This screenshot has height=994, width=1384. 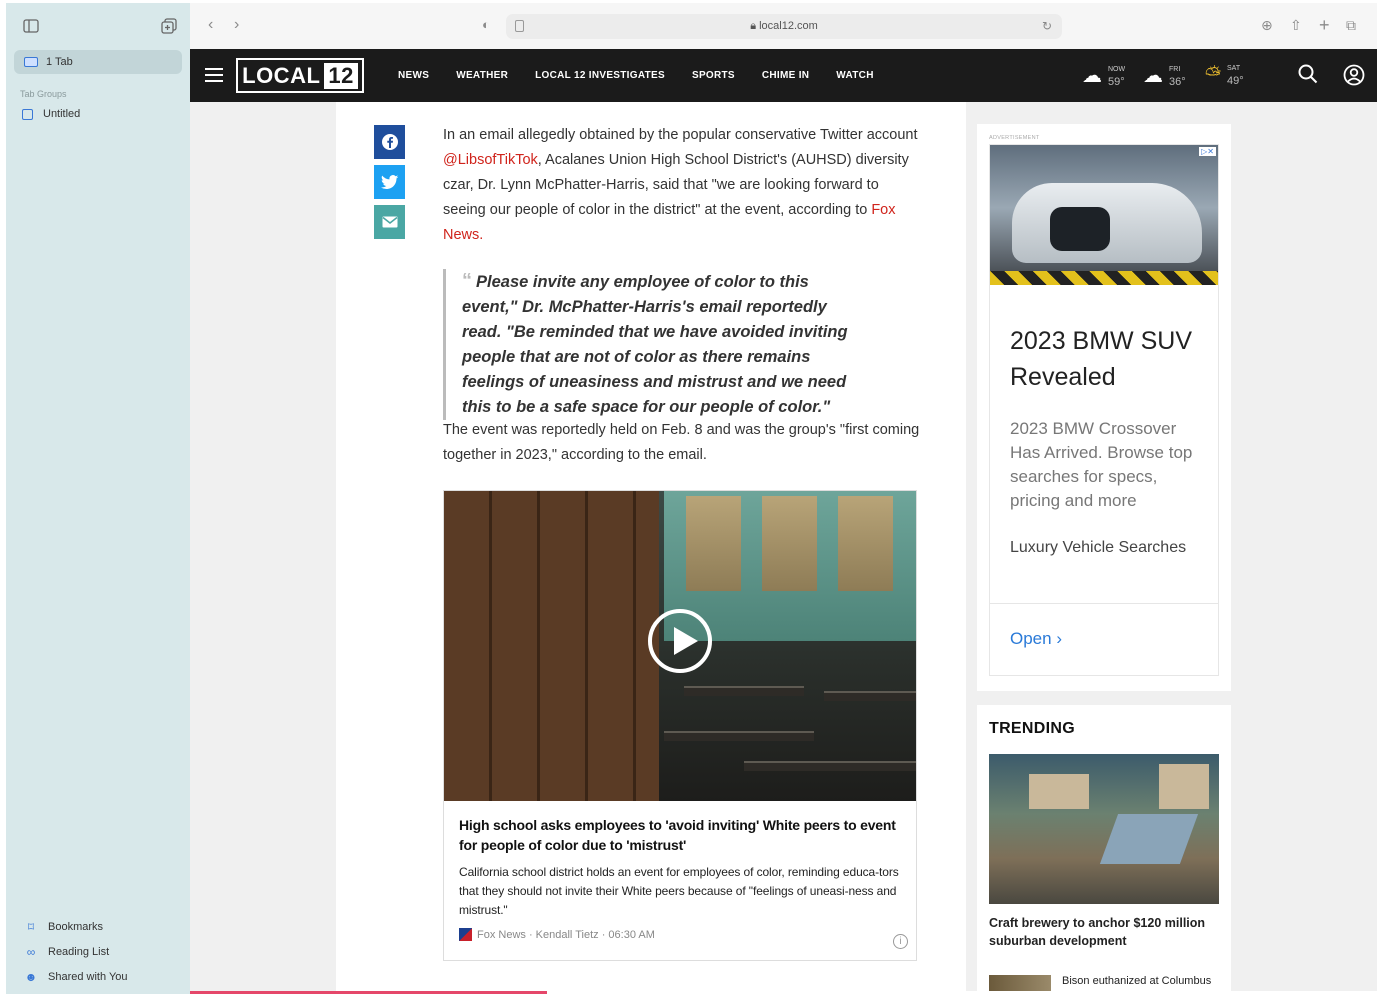 I want to click on weather-day: FRI, so click(x=1175, y=69).